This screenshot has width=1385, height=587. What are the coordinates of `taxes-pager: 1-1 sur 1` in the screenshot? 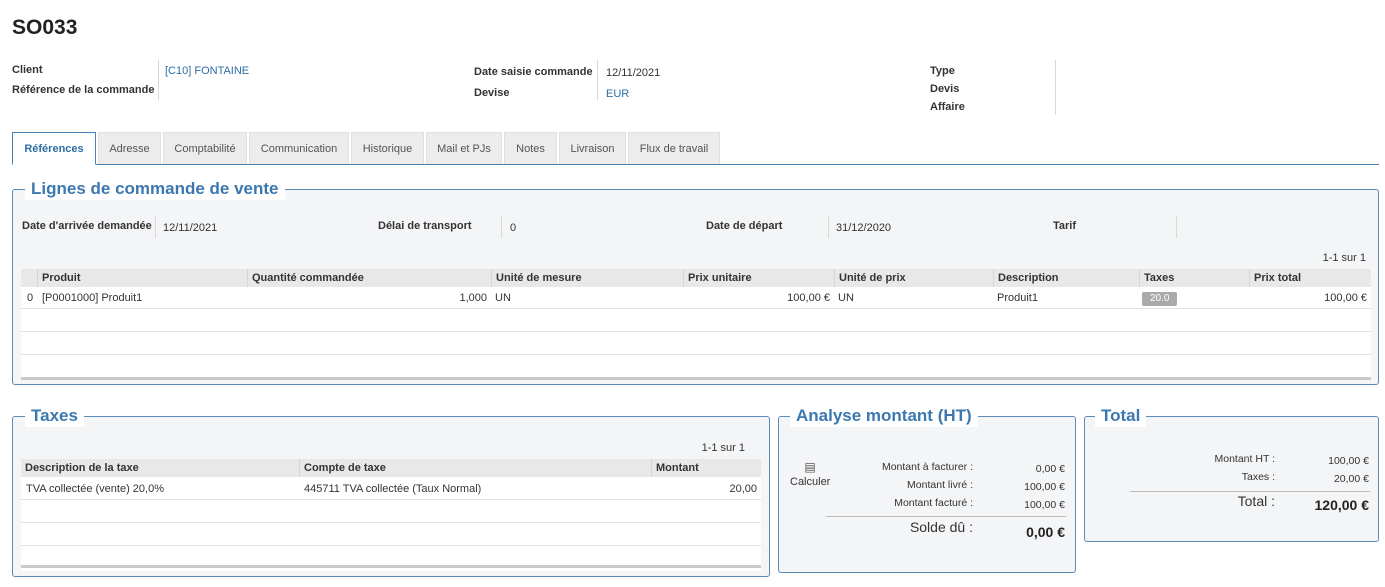 It's located at (723, 448).